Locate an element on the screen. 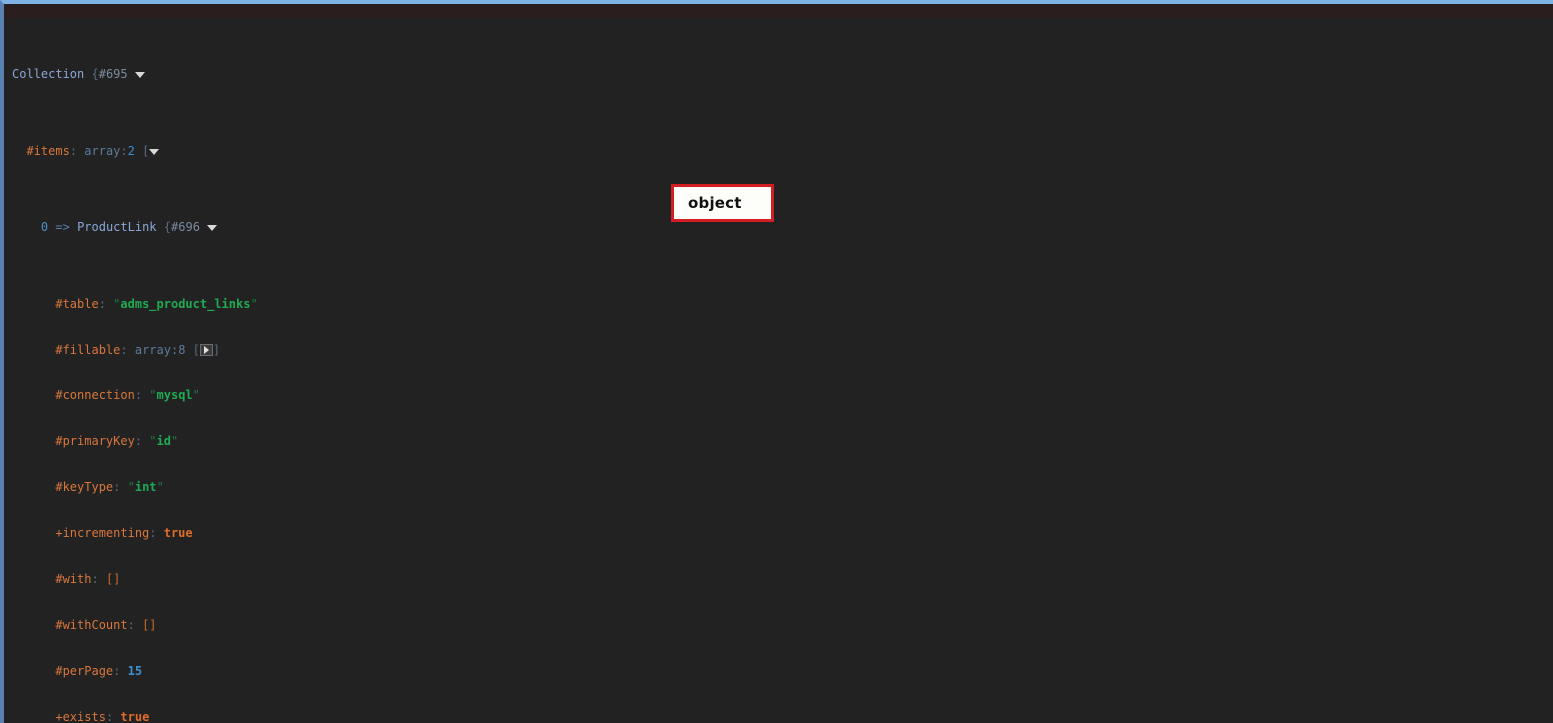 The width and height of the screenshot is (1553, 723). callout-label: object is located at coordinates (715, 203).